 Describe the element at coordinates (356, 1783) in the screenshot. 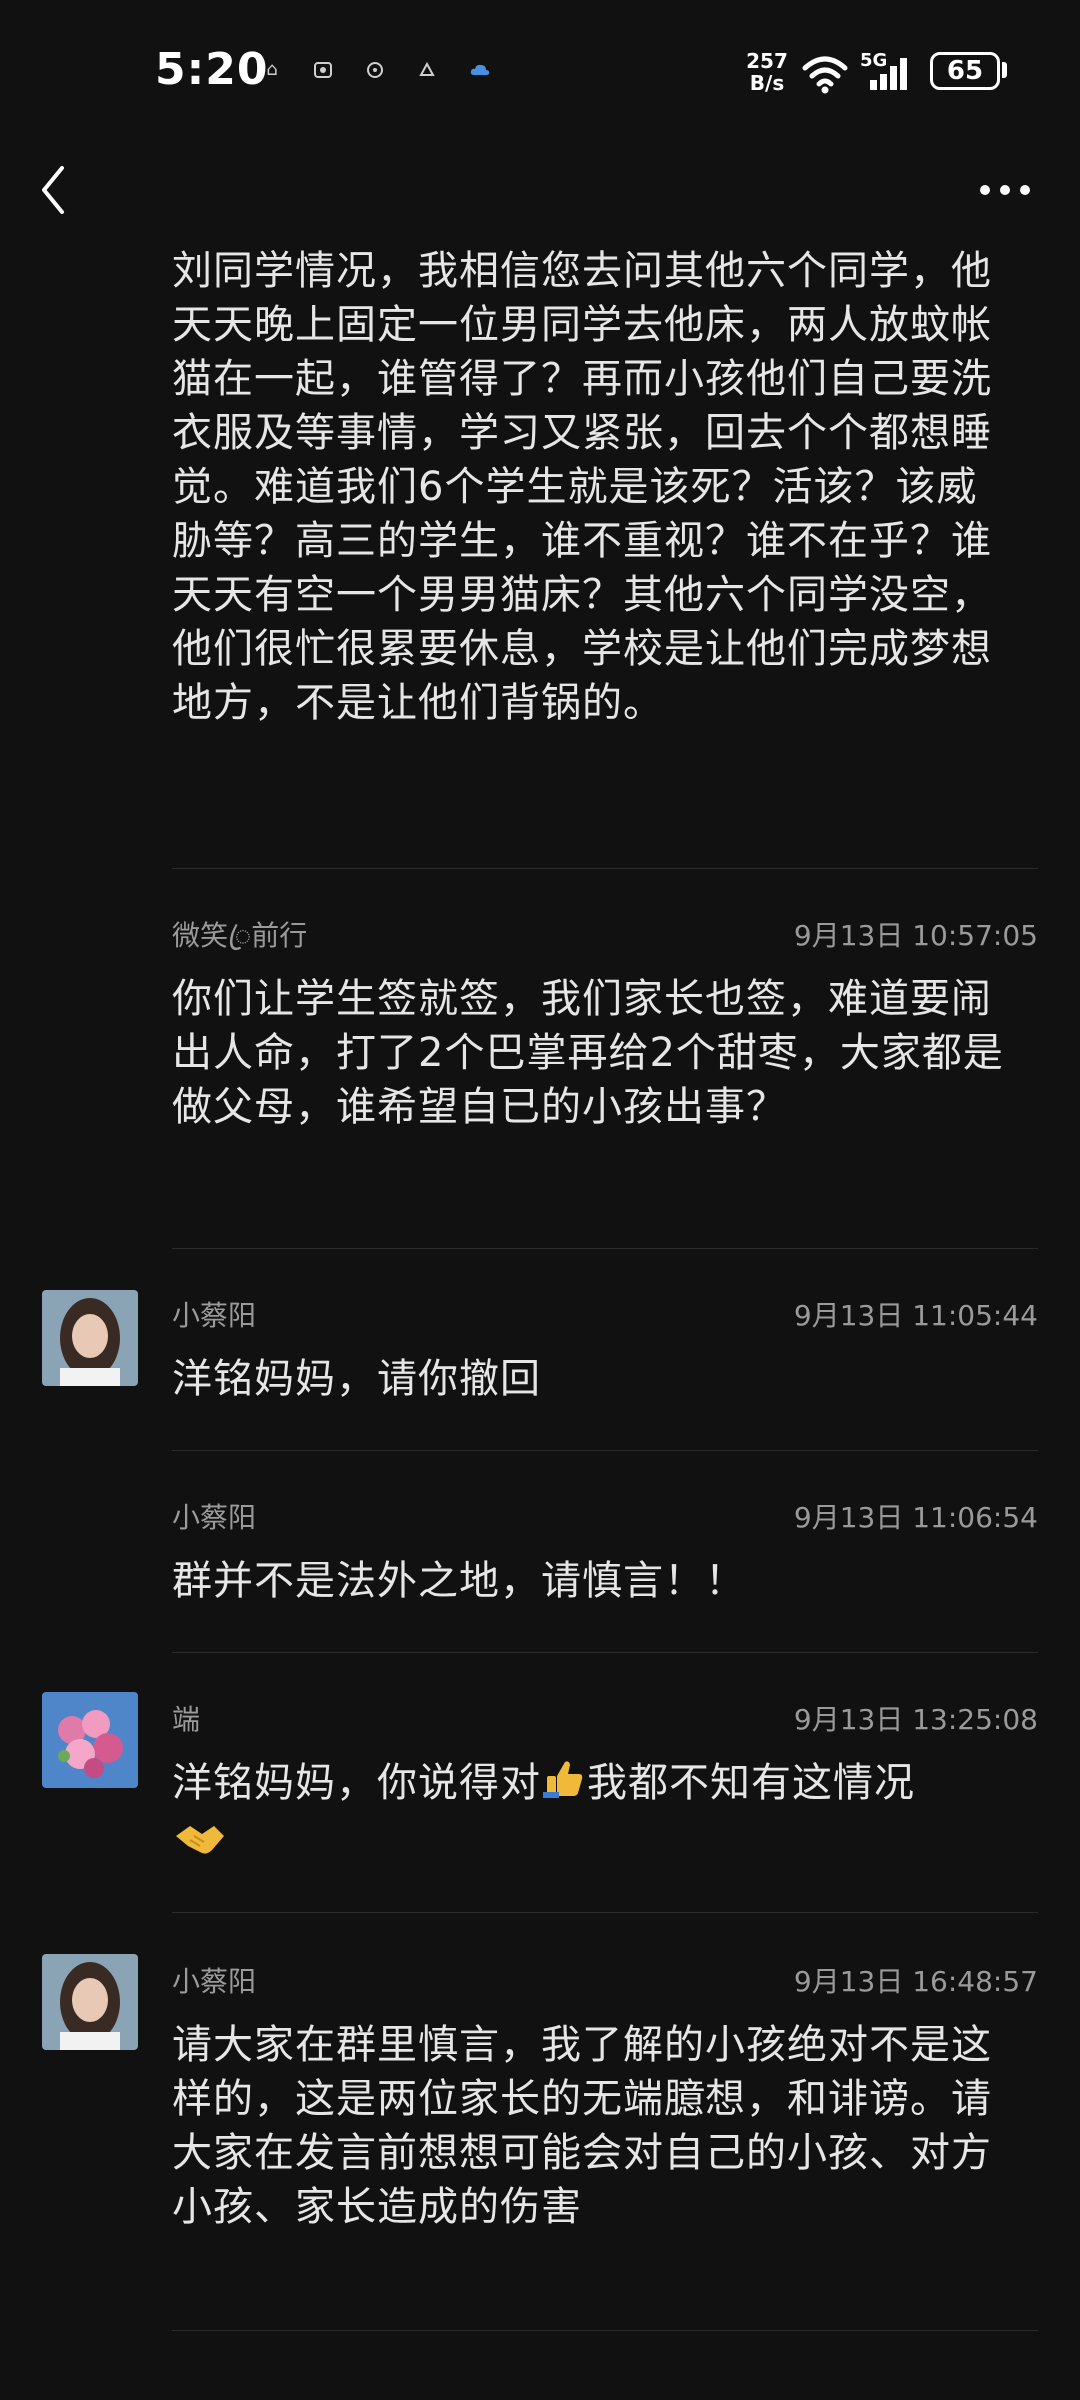

I see `message-text-part: 洋铭妈妈，你说得对` at that location.